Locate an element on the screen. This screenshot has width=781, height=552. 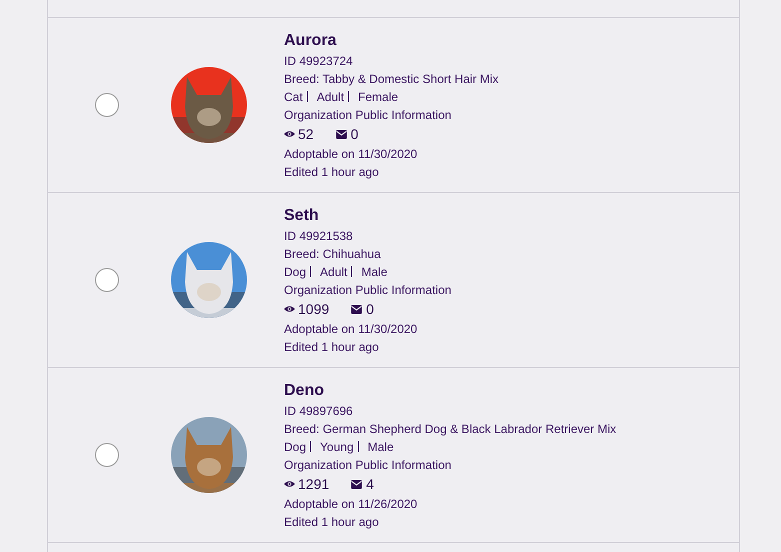
view-count: 52 is located at coordinates (306, 134).